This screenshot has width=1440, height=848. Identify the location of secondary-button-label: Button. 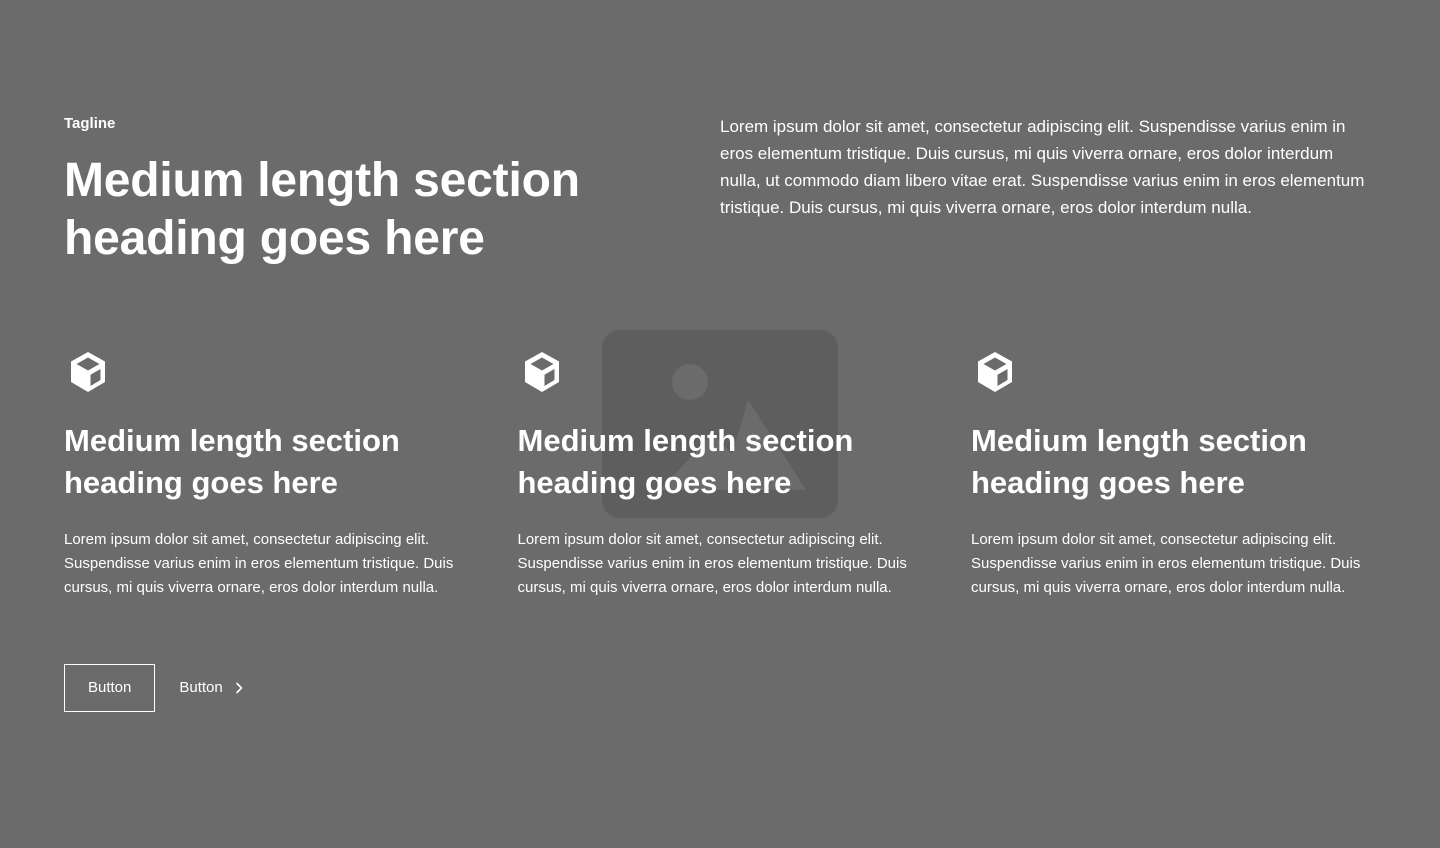
(201, 687).